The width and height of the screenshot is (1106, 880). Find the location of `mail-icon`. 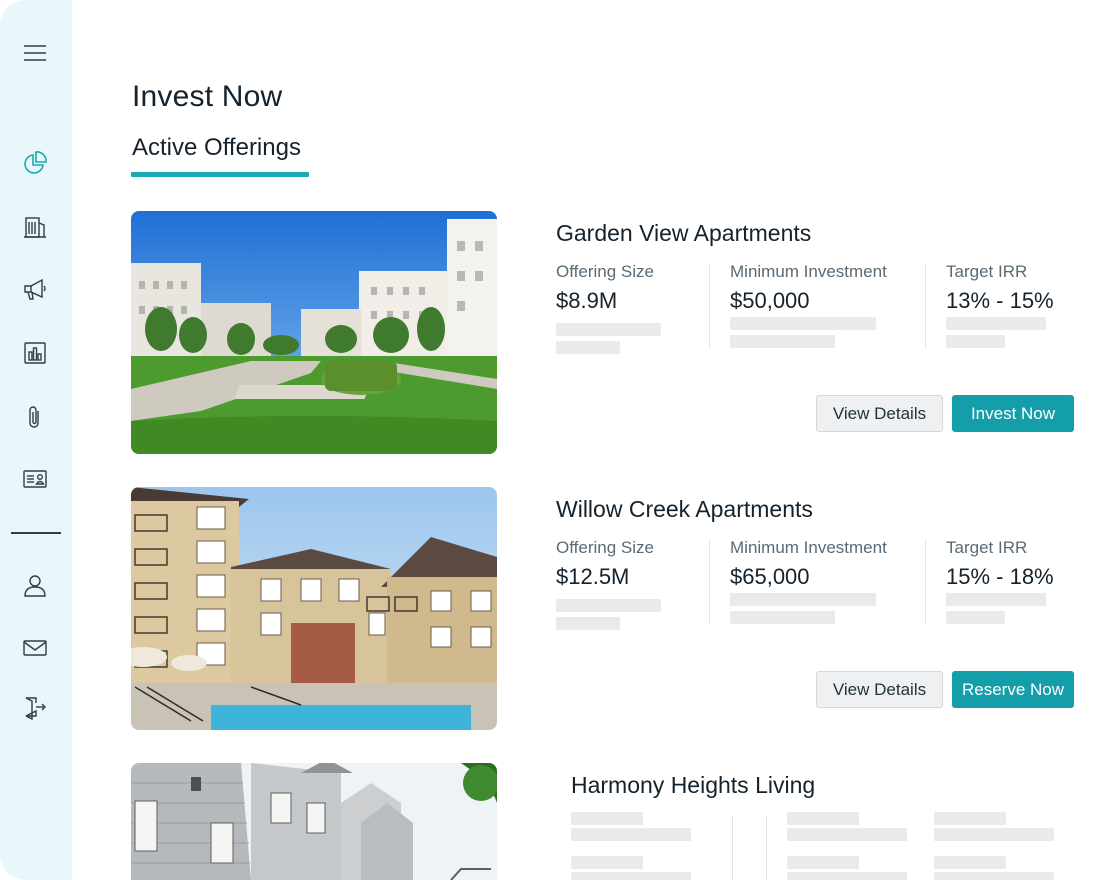

mail-icon is located at coordinates (35, 648).